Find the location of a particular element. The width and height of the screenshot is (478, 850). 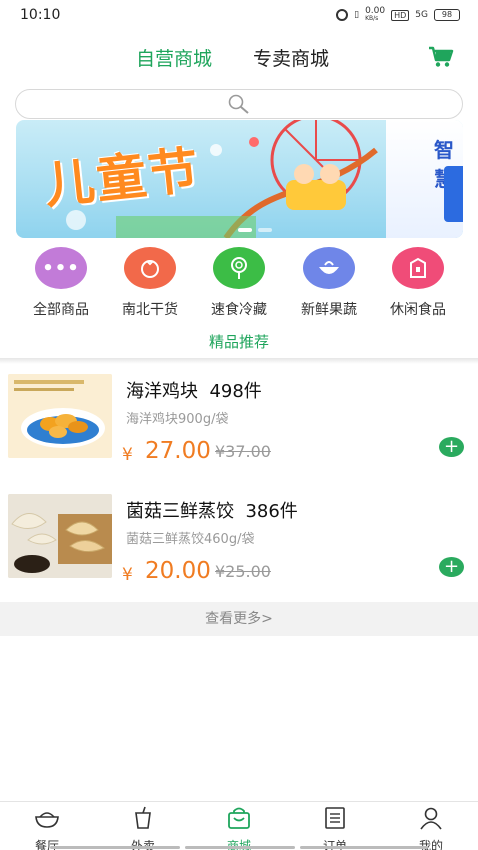

banner-pagination is located at coordinates (255, 230).